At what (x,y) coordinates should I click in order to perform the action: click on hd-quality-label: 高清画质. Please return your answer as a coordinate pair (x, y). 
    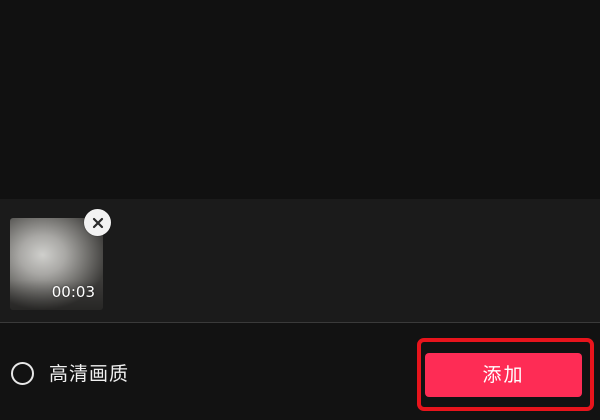
    Looking at the image, I should click on (89, 373).